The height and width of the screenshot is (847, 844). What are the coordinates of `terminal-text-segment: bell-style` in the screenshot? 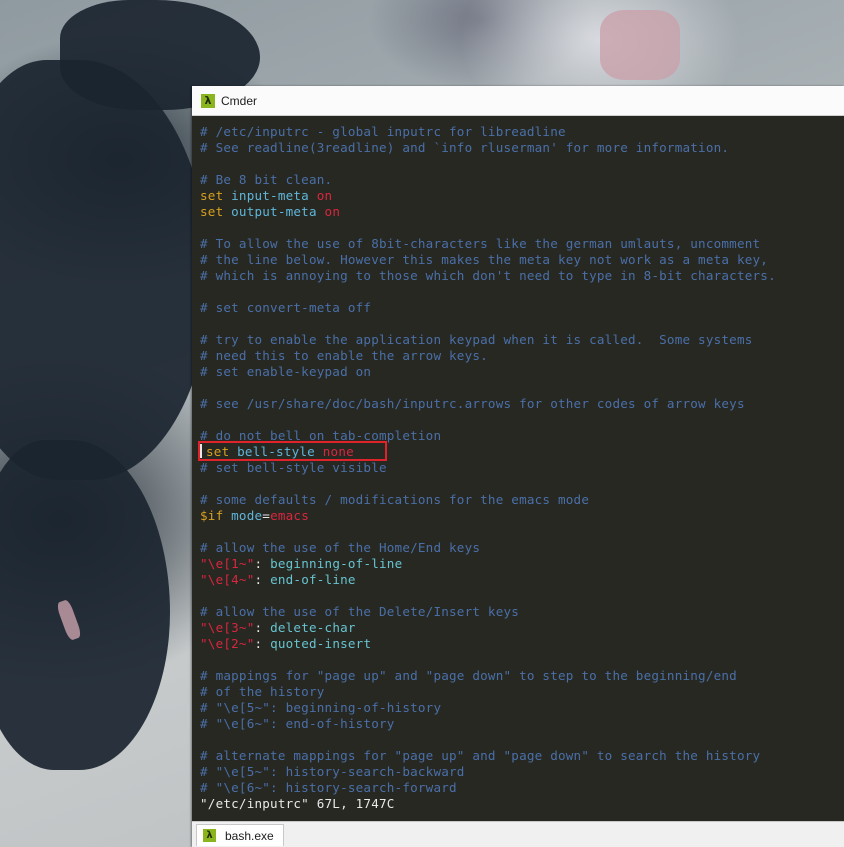 It's located at (280, 451).